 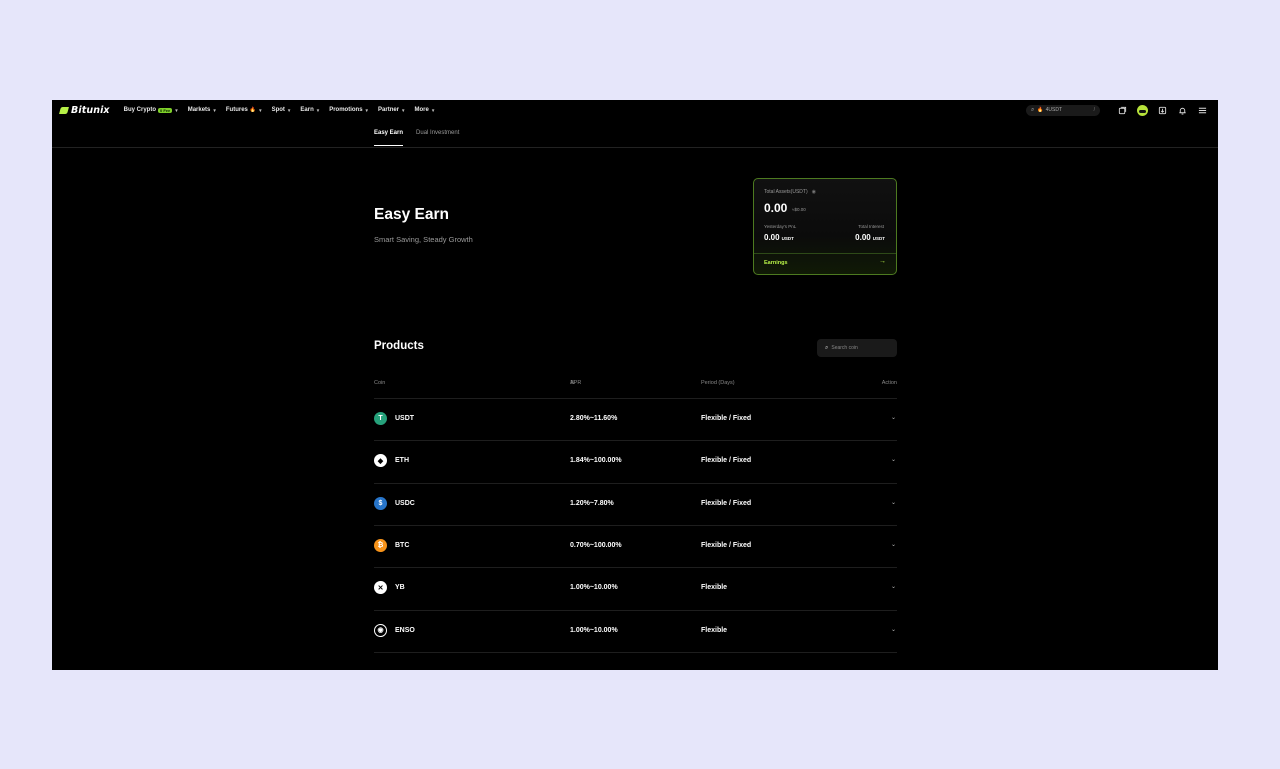 What do you see at coordinates (421, 110) in the screenshot?
I see `nav-more-label: More` at bounding box center [421, 110].